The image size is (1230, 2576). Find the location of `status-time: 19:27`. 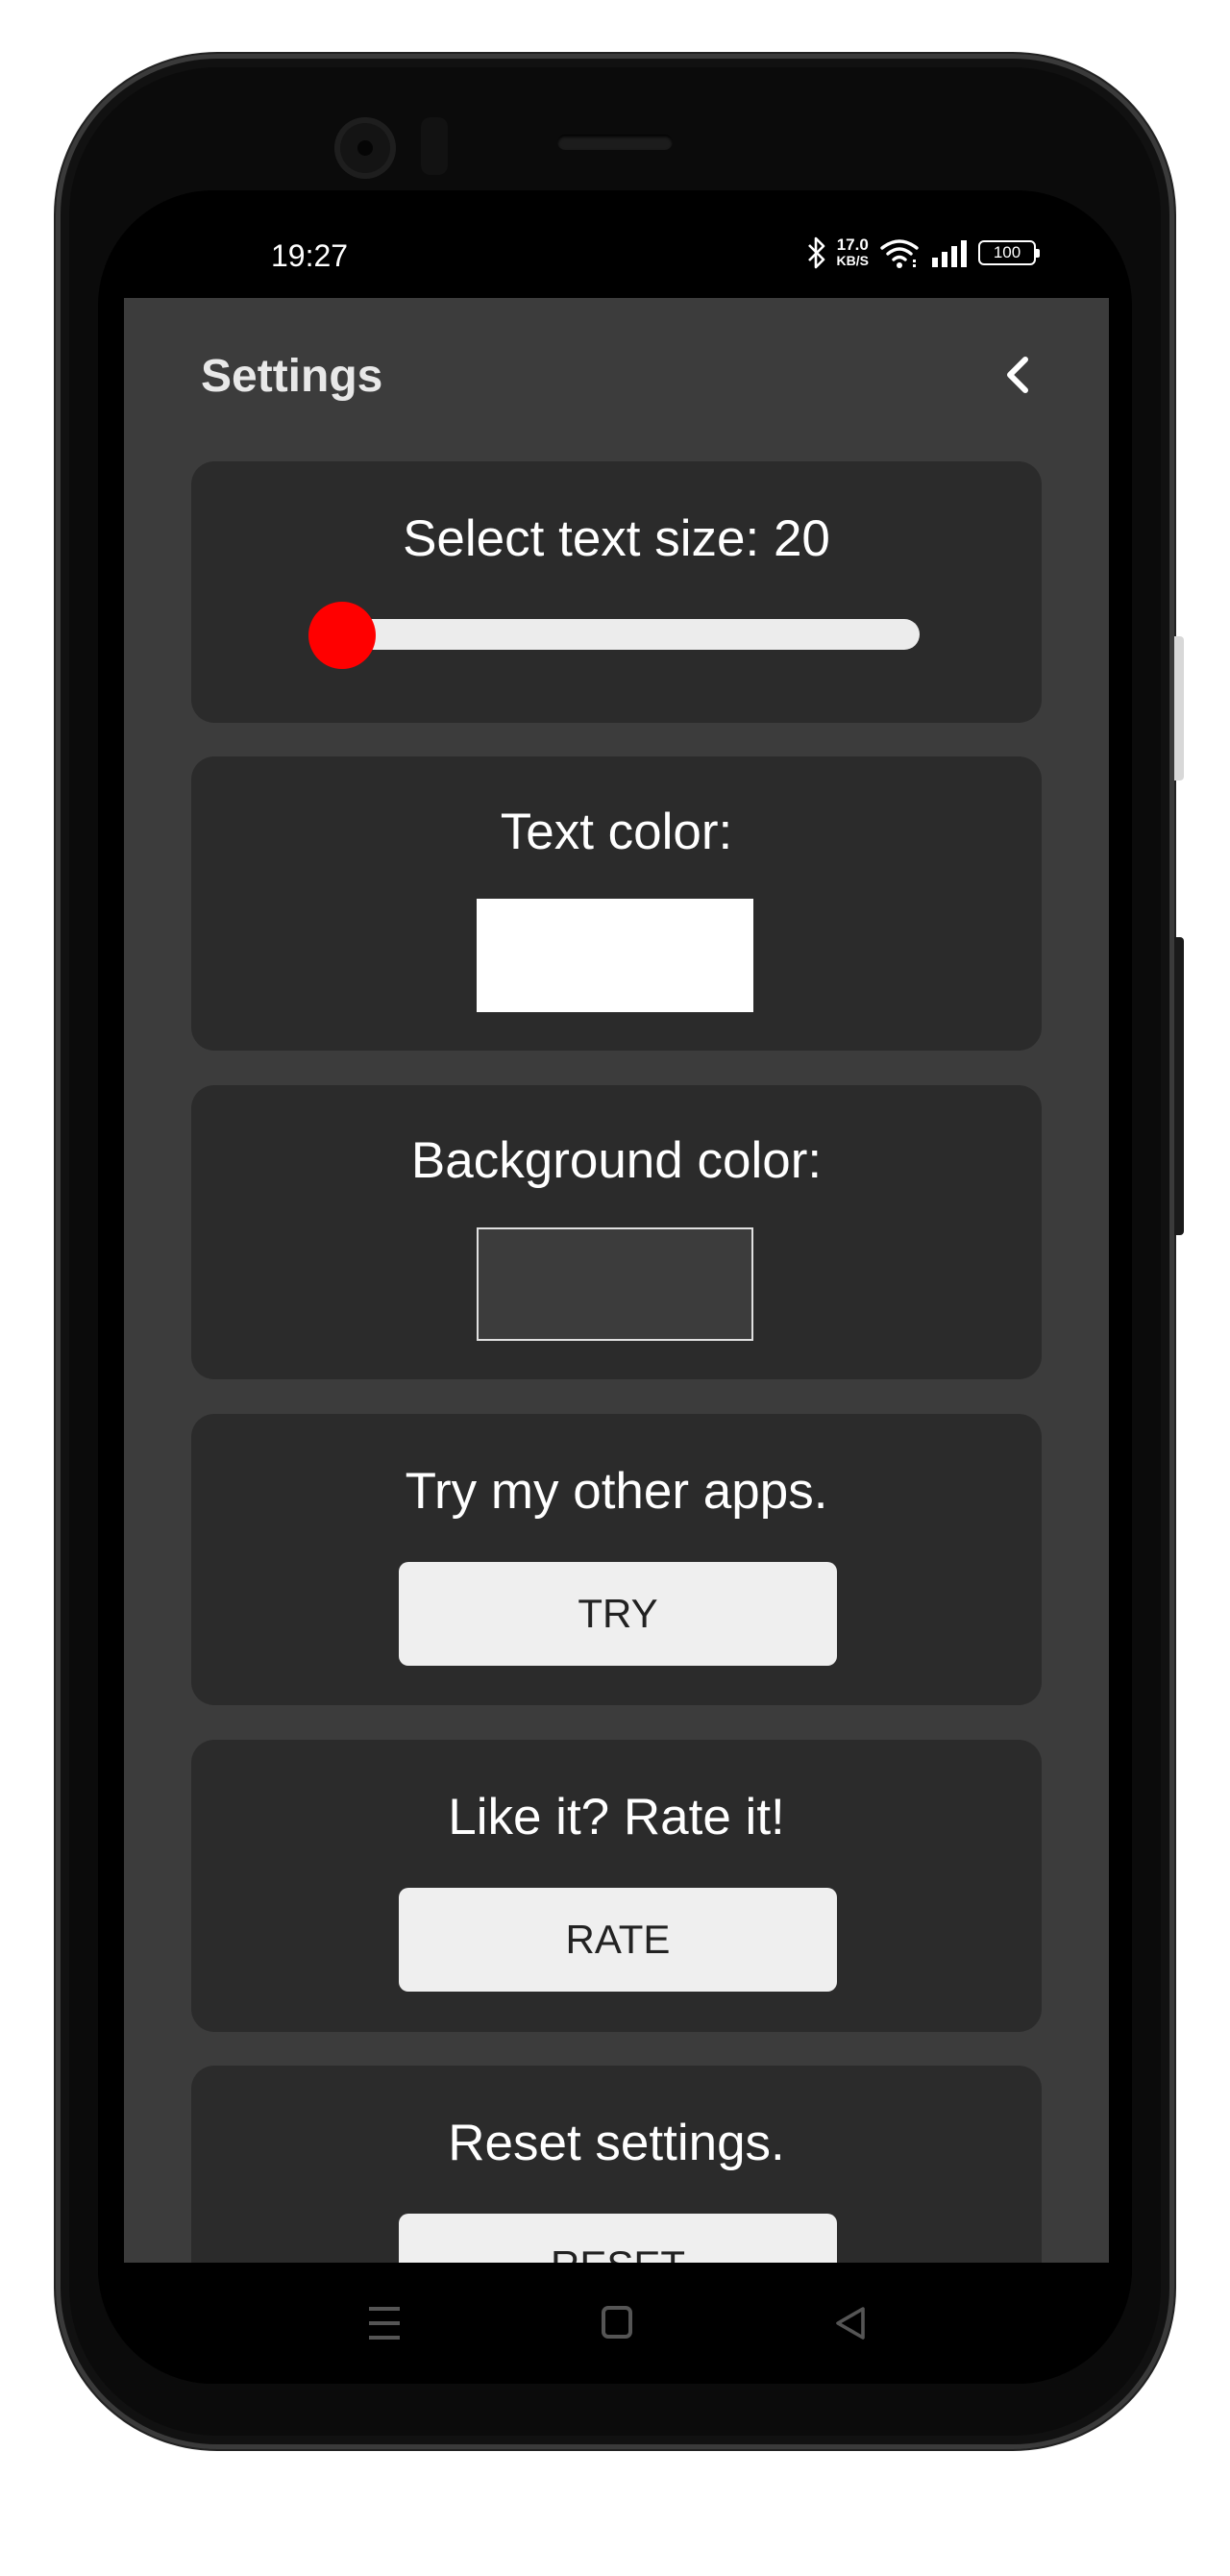

status-time: 19:27 is located at coordinates (310, 256).